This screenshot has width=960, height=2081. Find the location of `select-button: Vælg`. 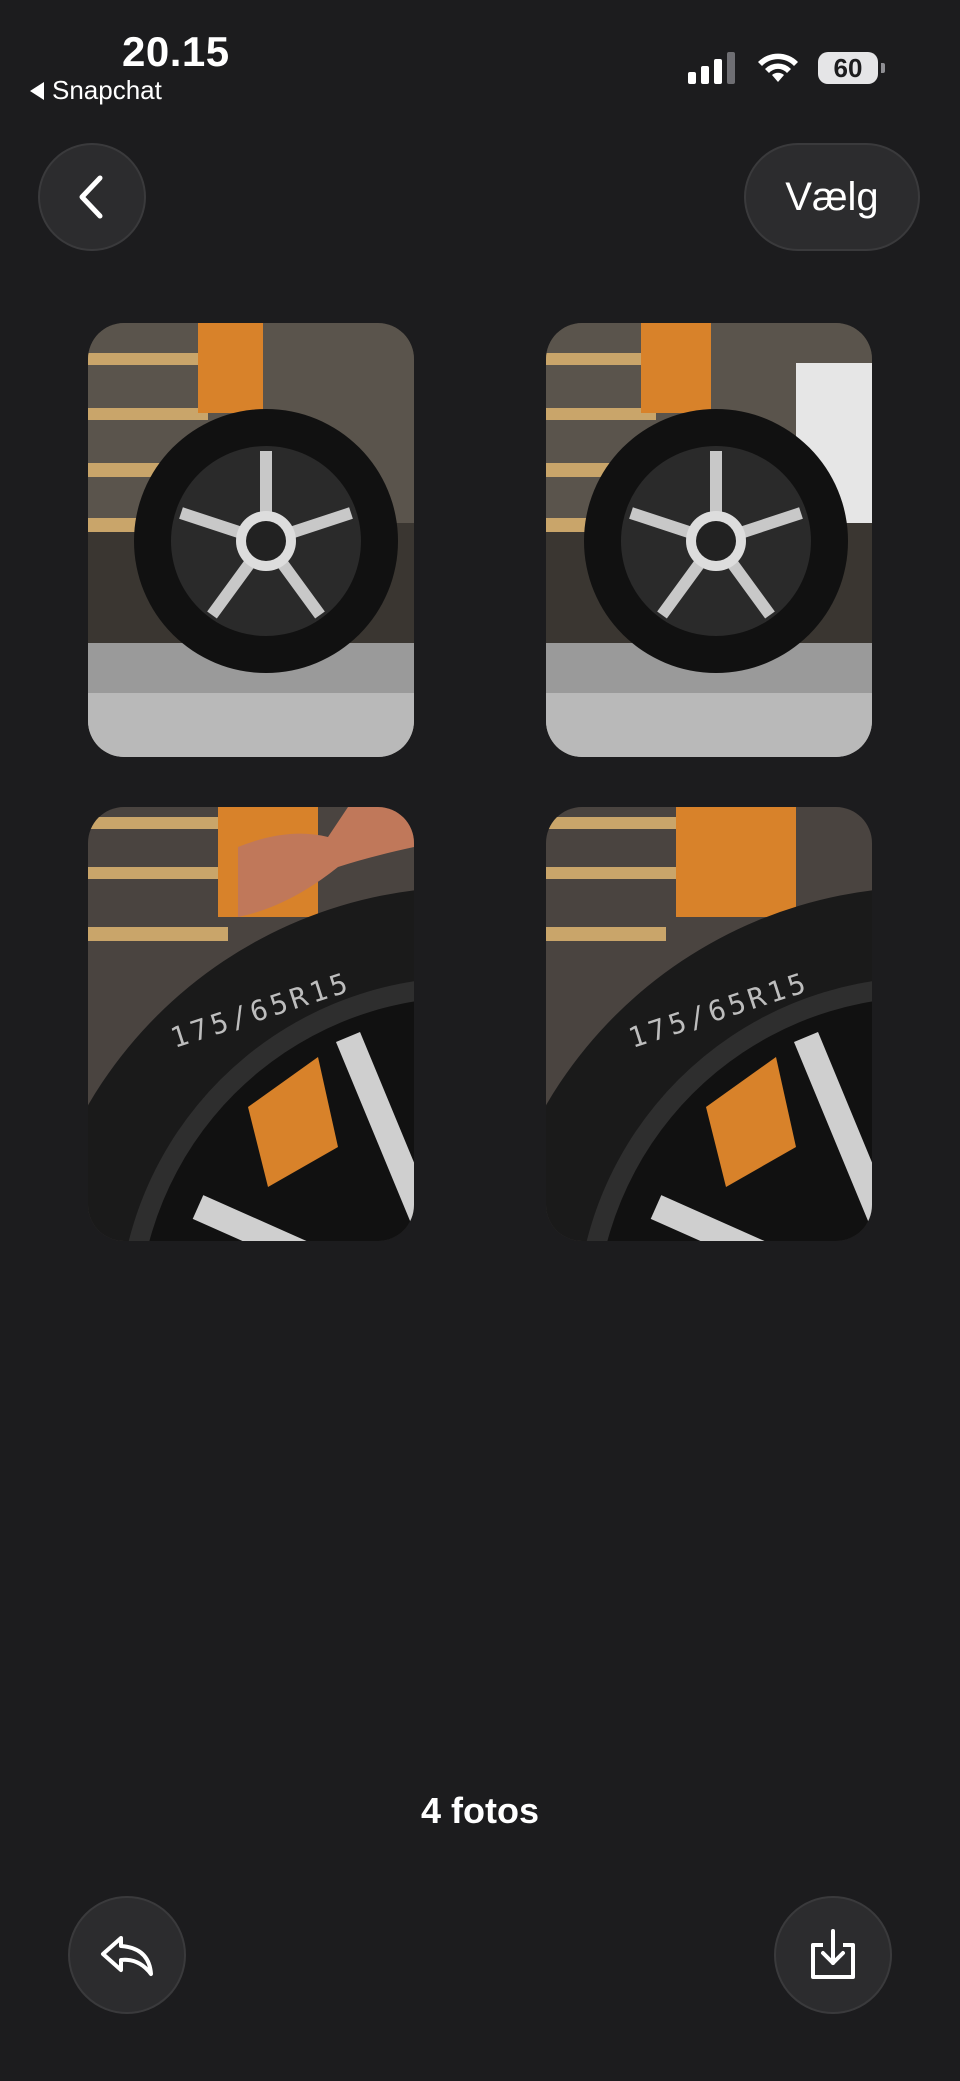

select-button: Vælg is located at coordinates (832, 197).